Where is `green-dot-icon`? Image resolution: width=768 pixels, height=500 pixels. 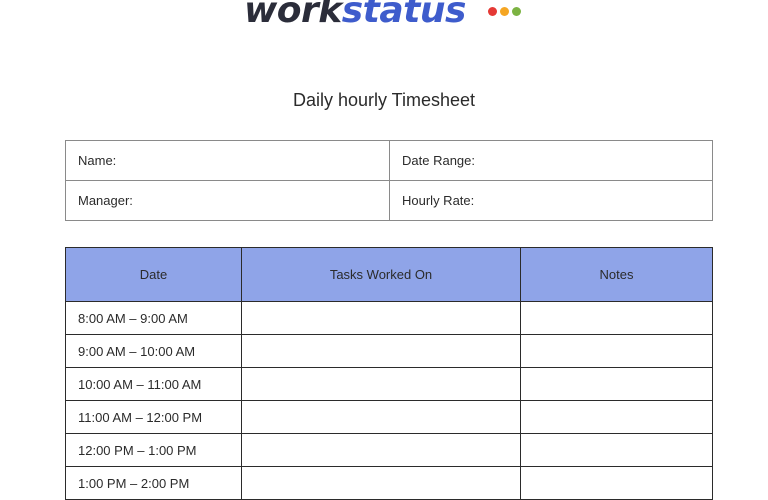 green-dot-icon is located at coordinates (516, 11).